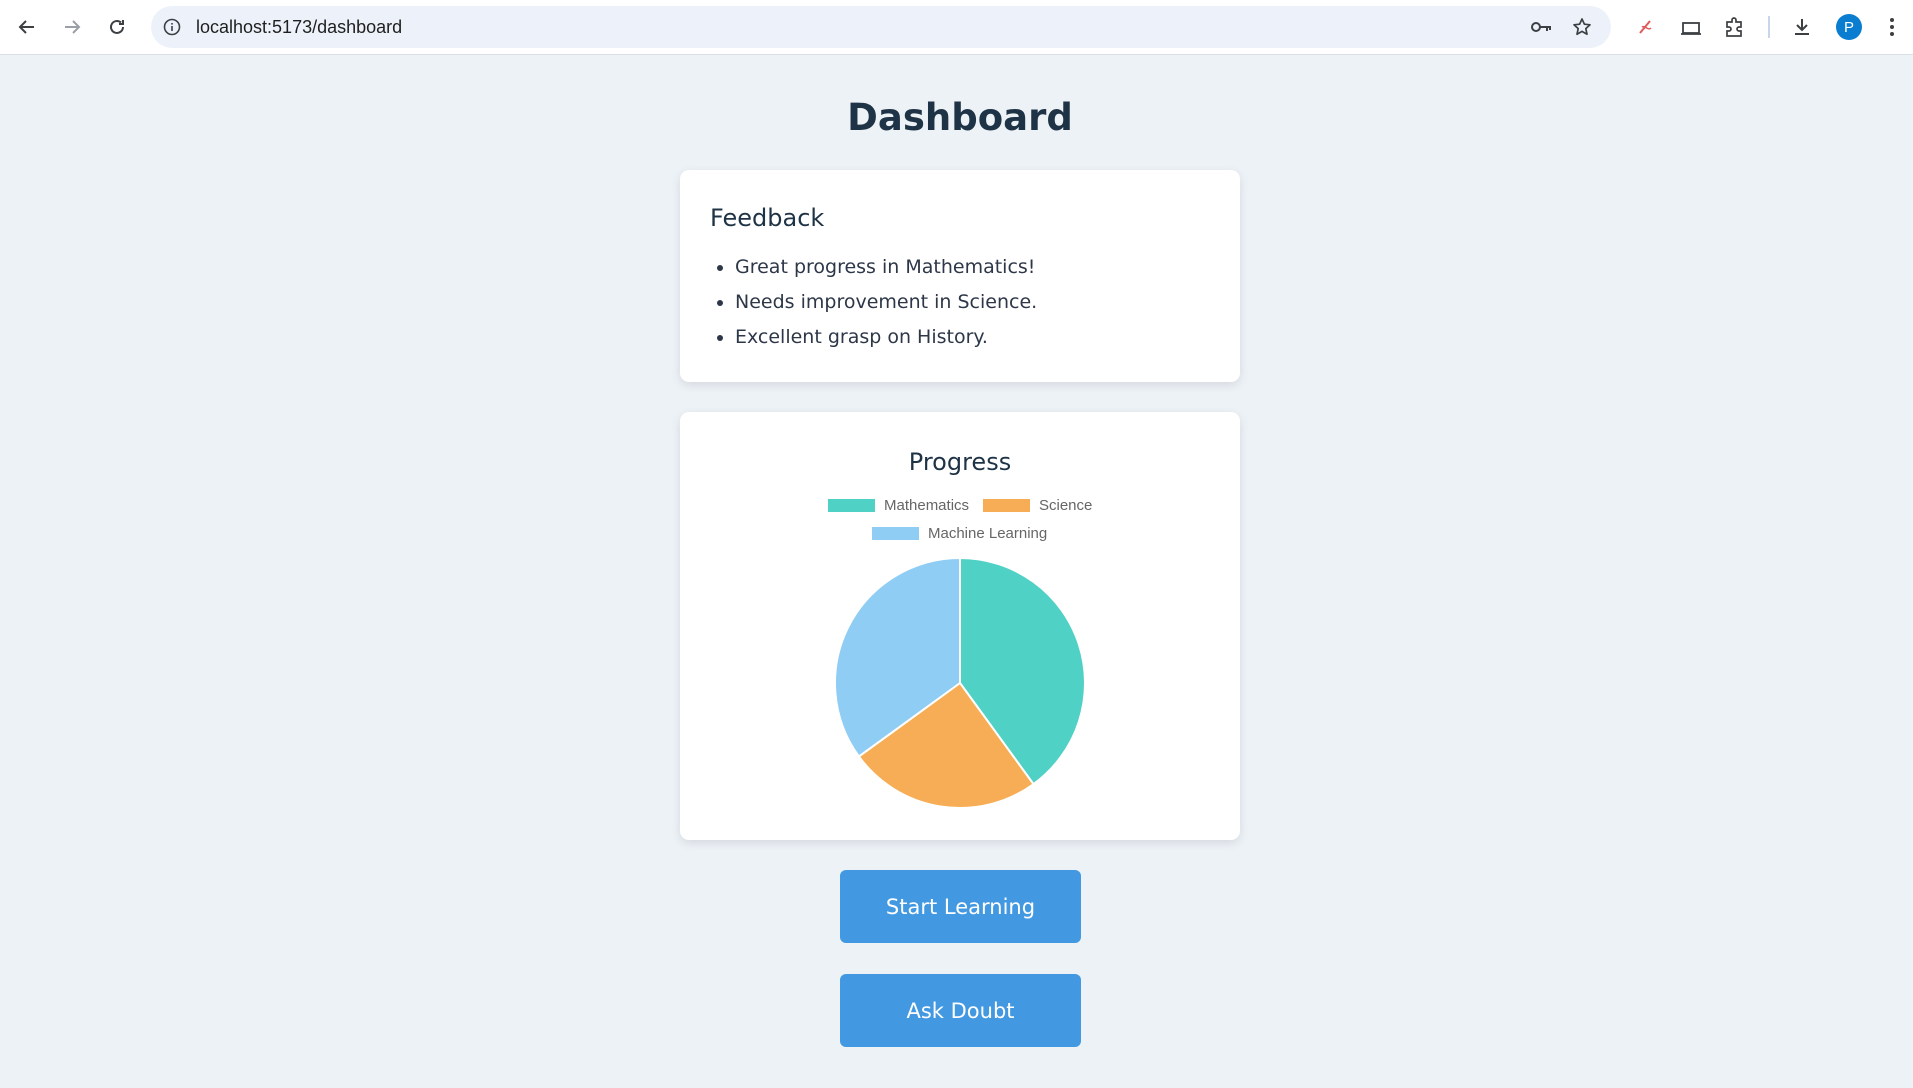 The width and height of the screenshot is (1913, 1088). What do you see at coordinates (960, 906) in the screenshot?
I see `start-learning-button: Start Learning` at bounding box center [960, 906].